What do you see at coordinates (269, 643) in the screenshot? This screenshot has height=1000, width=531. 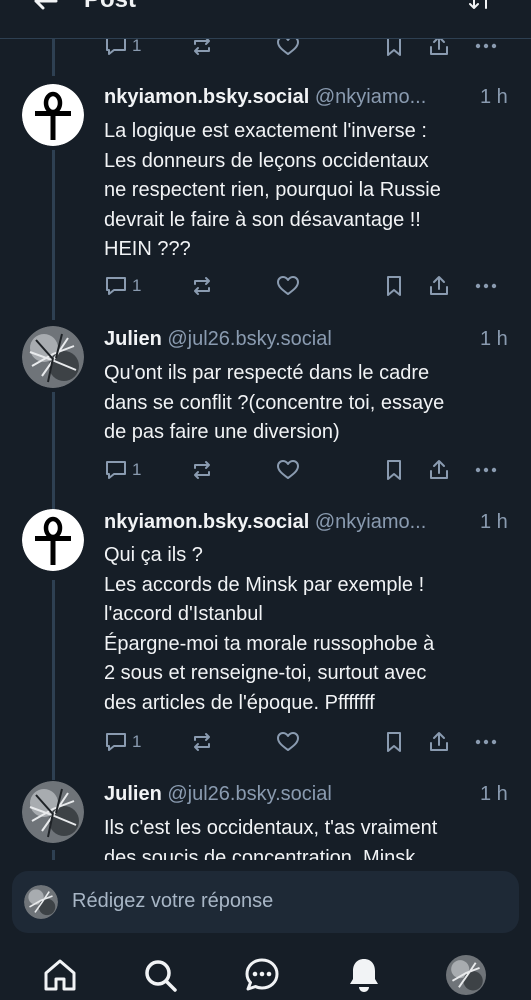 I see `text-line: Épargne-moi ta morale russophobe à` at bounding box center [269, 643].